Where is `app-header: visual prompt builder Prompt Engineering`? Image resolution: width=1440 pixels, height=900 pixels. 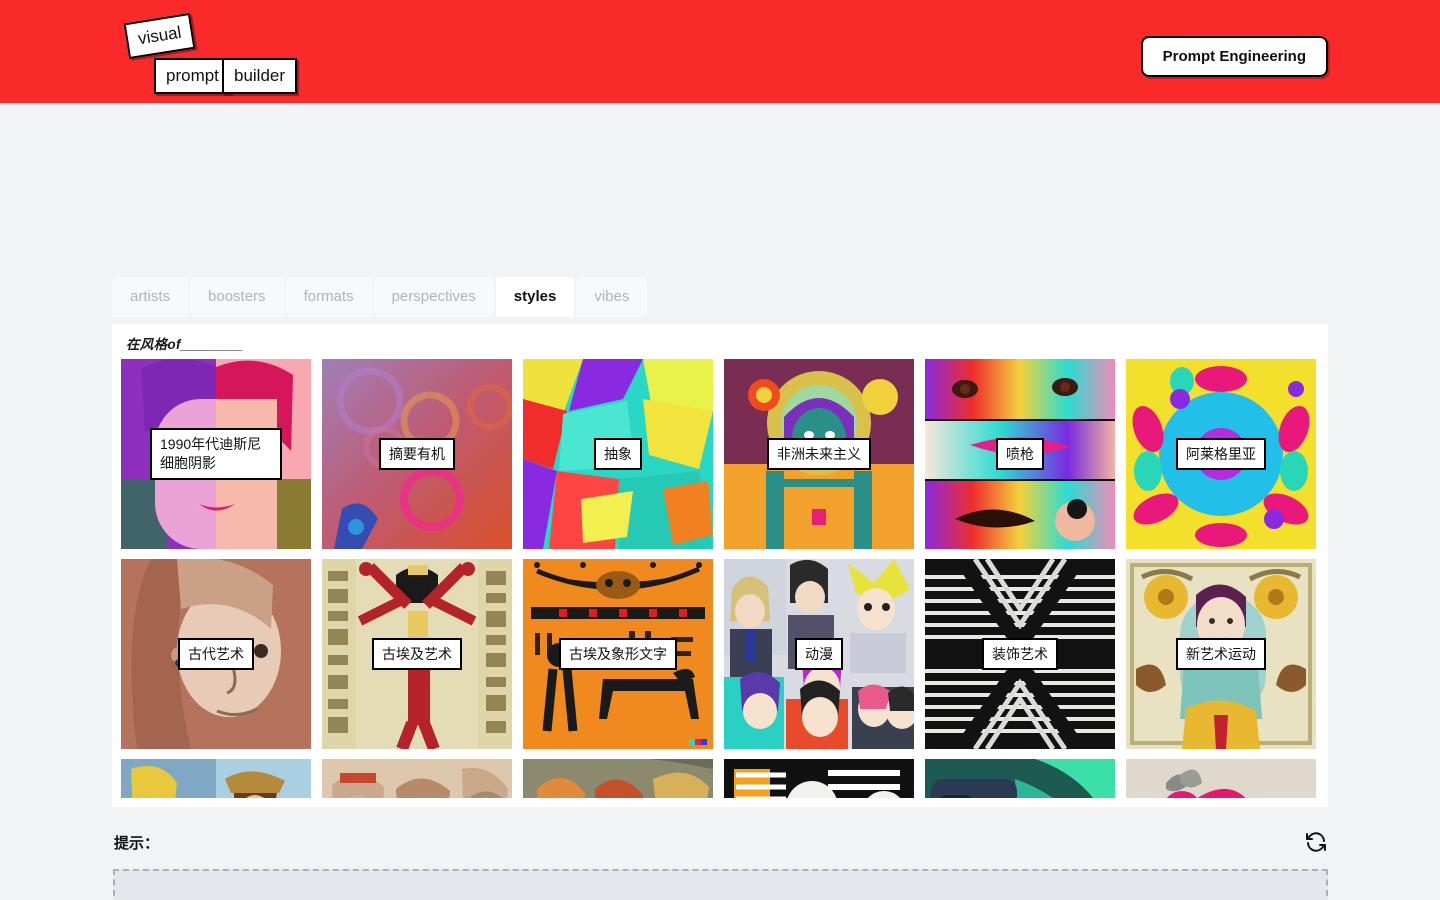
app-header: visual prompt builder Prompt Engineering is located at coordinates (720, 51).